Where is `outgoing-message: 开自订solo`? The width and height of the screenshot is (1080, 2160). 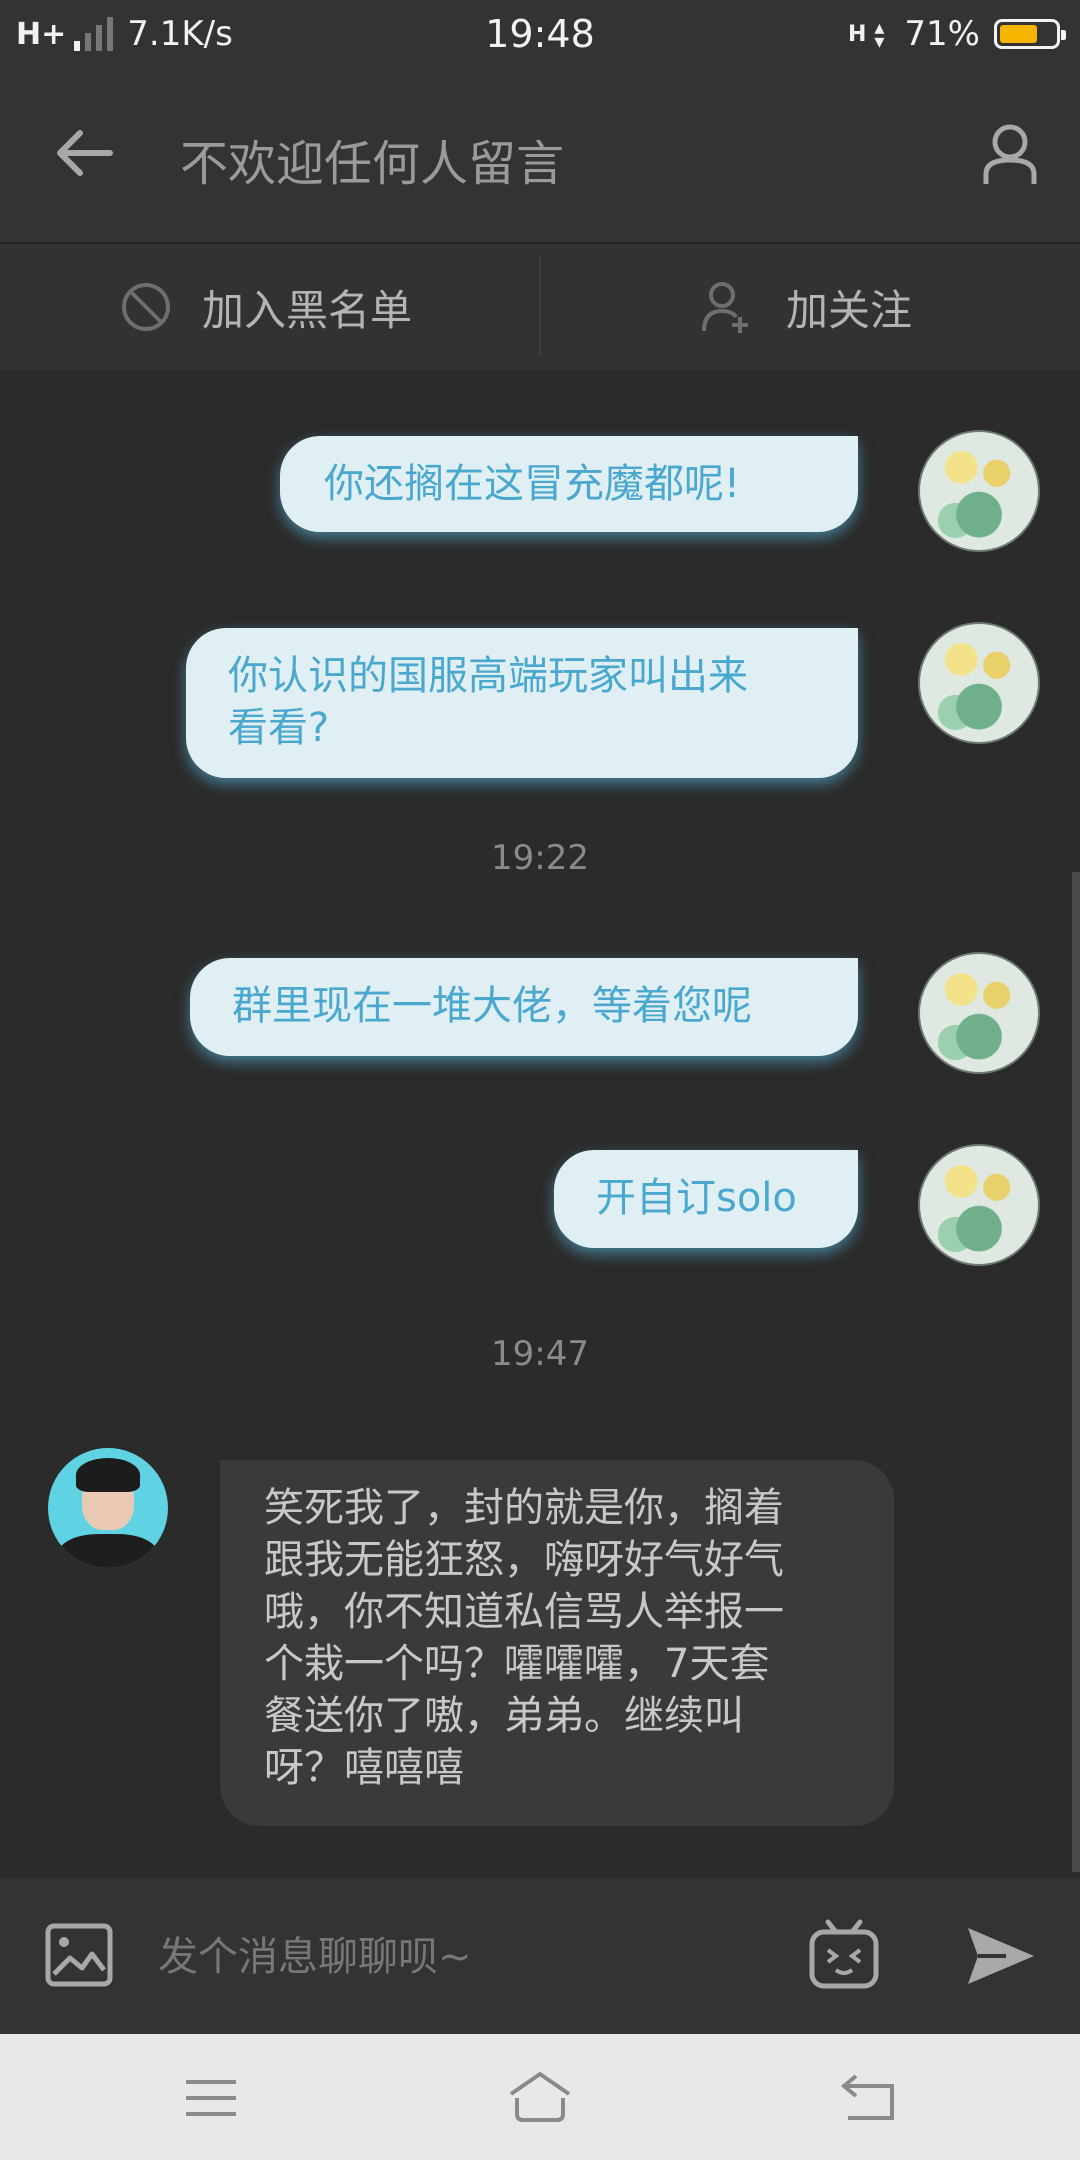 outgoing-message: 开自订solo is located at coordinates (706, 1199).